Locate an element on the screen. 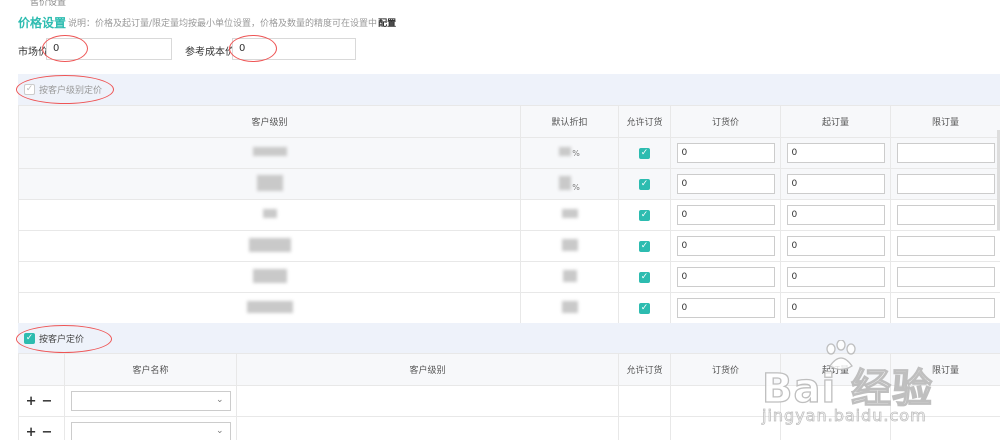  level-pricing-label: 按客户级别定价 is located at coordinates (70, 89).